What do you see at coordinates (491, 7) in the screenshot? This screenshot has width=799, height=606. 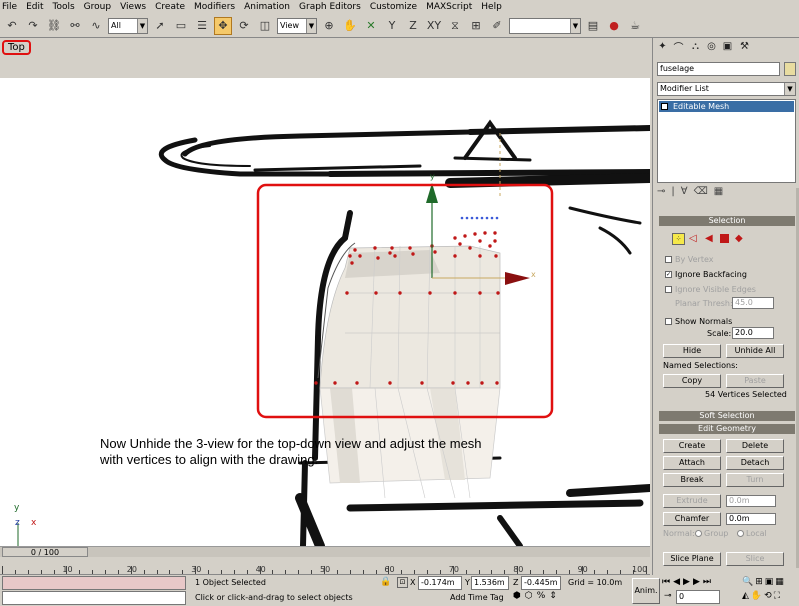 I see `menu-help: Help` at bounding box center [491, 7].